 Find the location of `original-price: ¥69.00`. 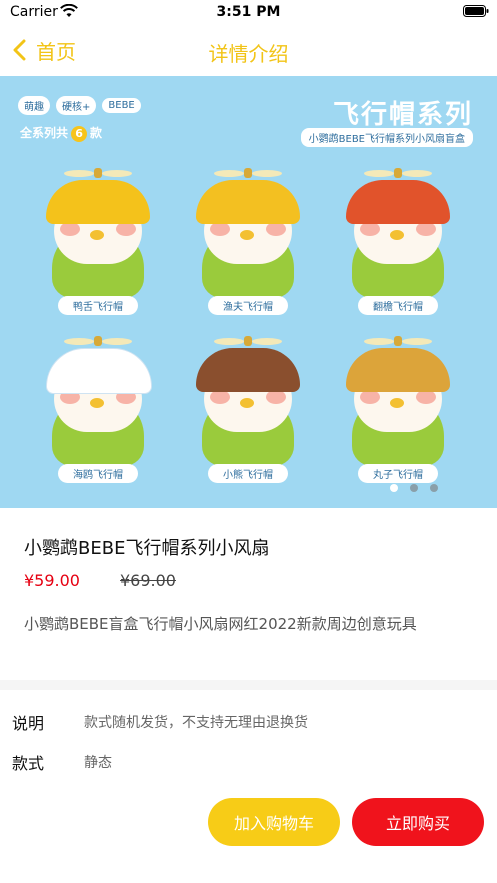

original-price: ¥69.00 is located at coordinates (148, 580).